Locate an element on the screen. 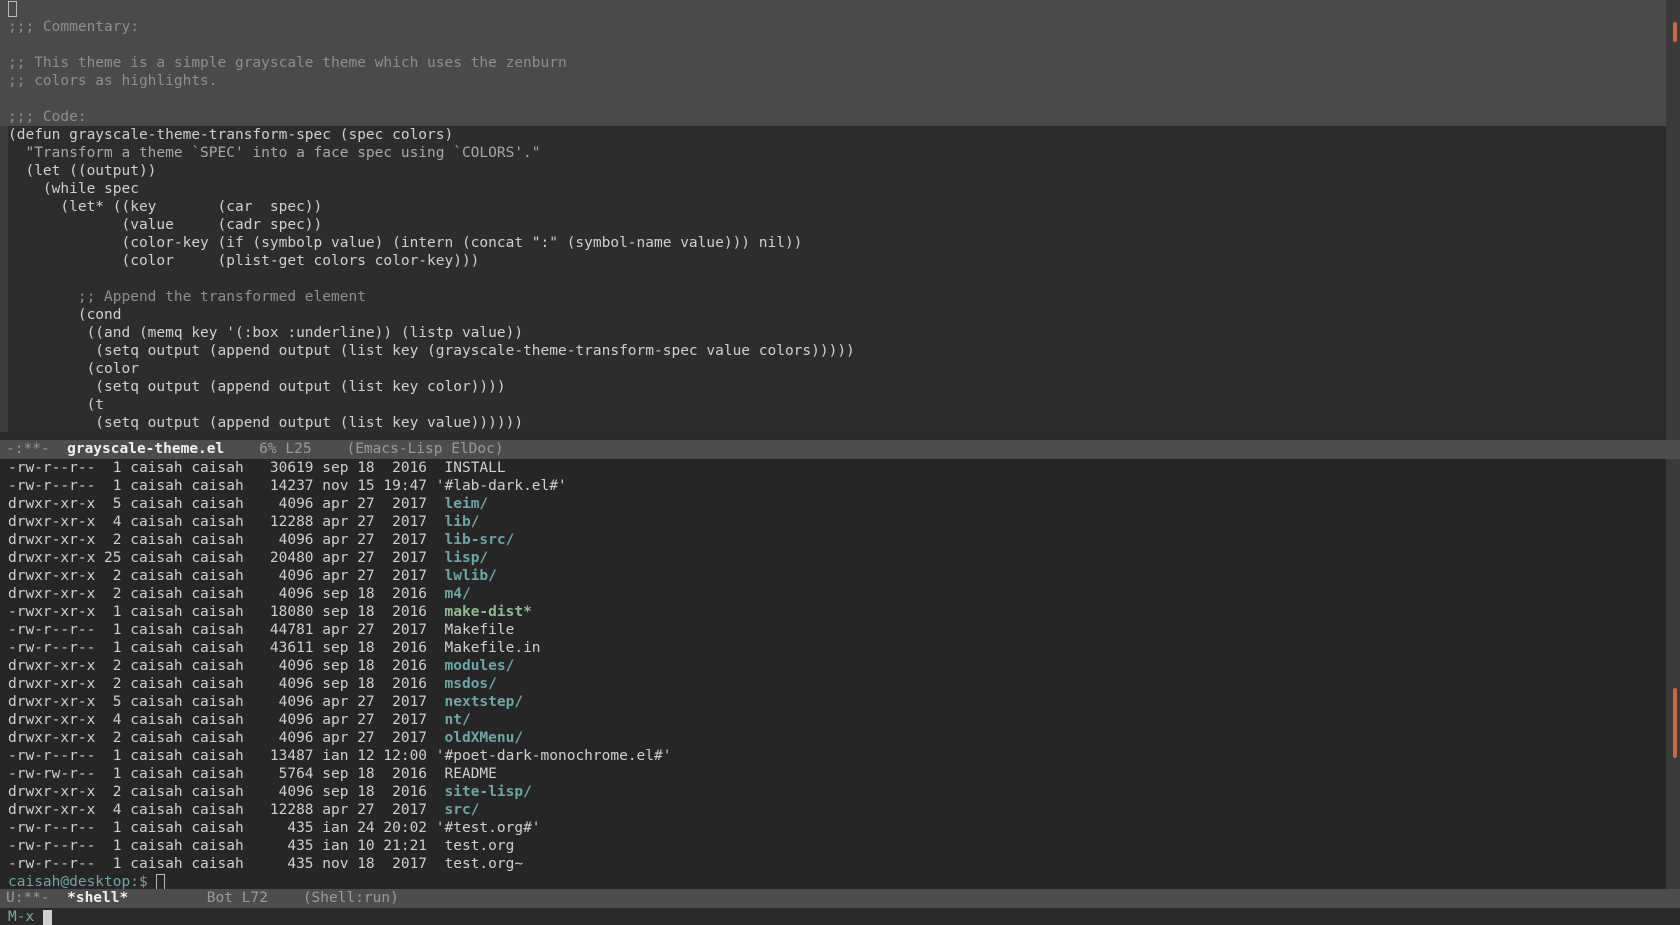 The image size is (1680, 925). file-name: test.org~ is located at coordinates (484, 864).